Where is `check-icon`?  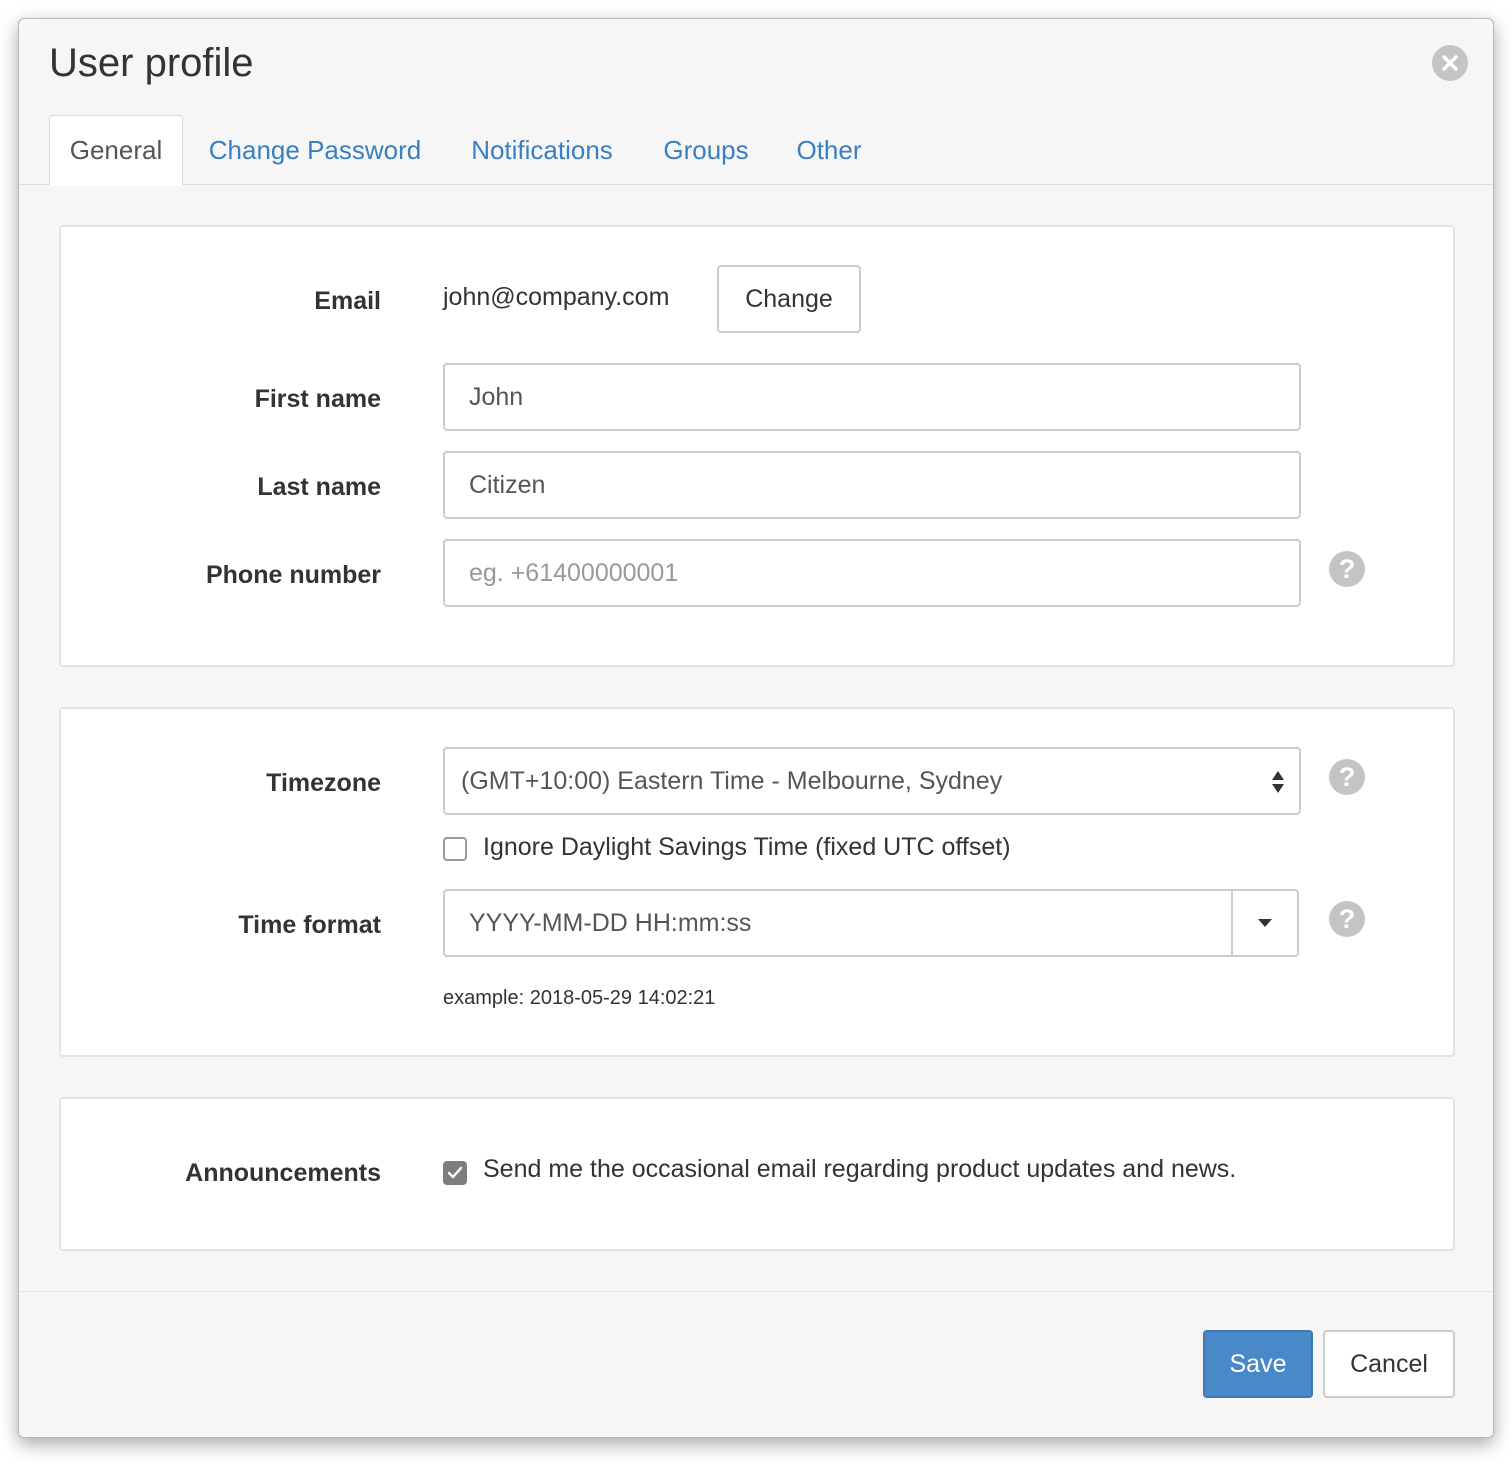 check-icon is located at coordinates (455, 1172).